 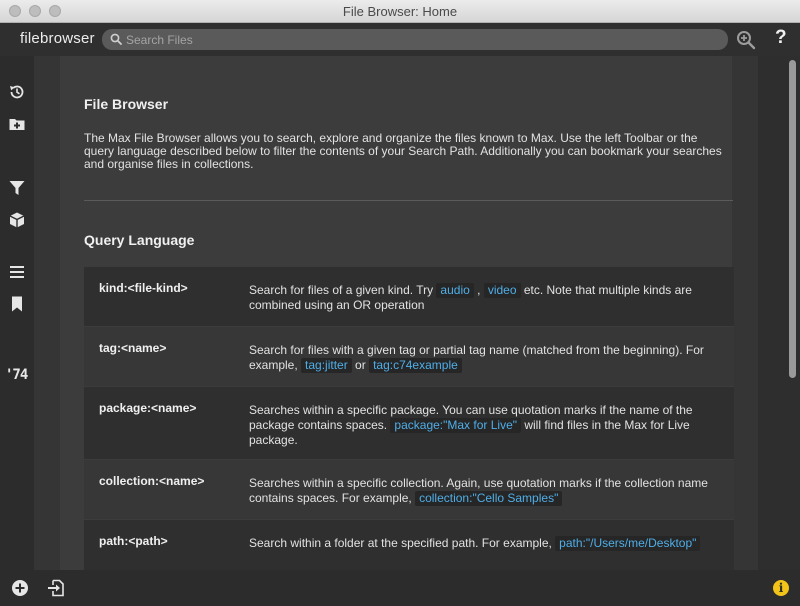 I want to click on page-title: File Browser, so click(x=126, y=104).